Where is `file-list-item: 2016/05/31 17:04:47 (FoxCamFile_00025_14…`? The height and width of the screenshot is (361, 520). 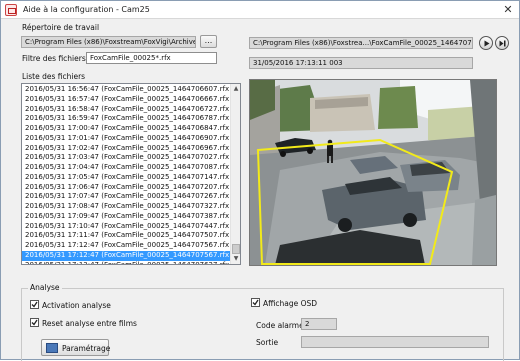 file-list-item: 2016/05/31 17:04:47 (FoxCamFile_00025_14… is located at coordinates (126, 168).